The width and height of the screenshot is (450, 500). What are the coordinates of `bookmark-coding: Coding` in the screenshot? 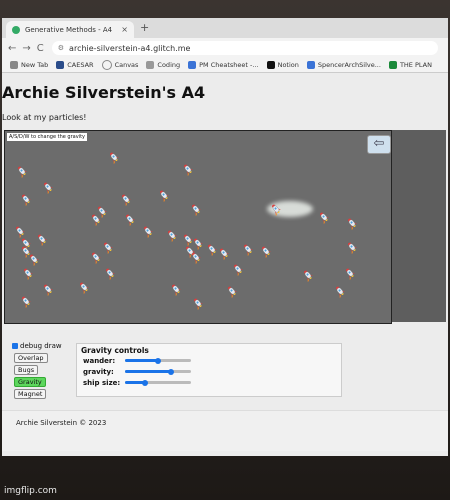 It's located at (163, 65).